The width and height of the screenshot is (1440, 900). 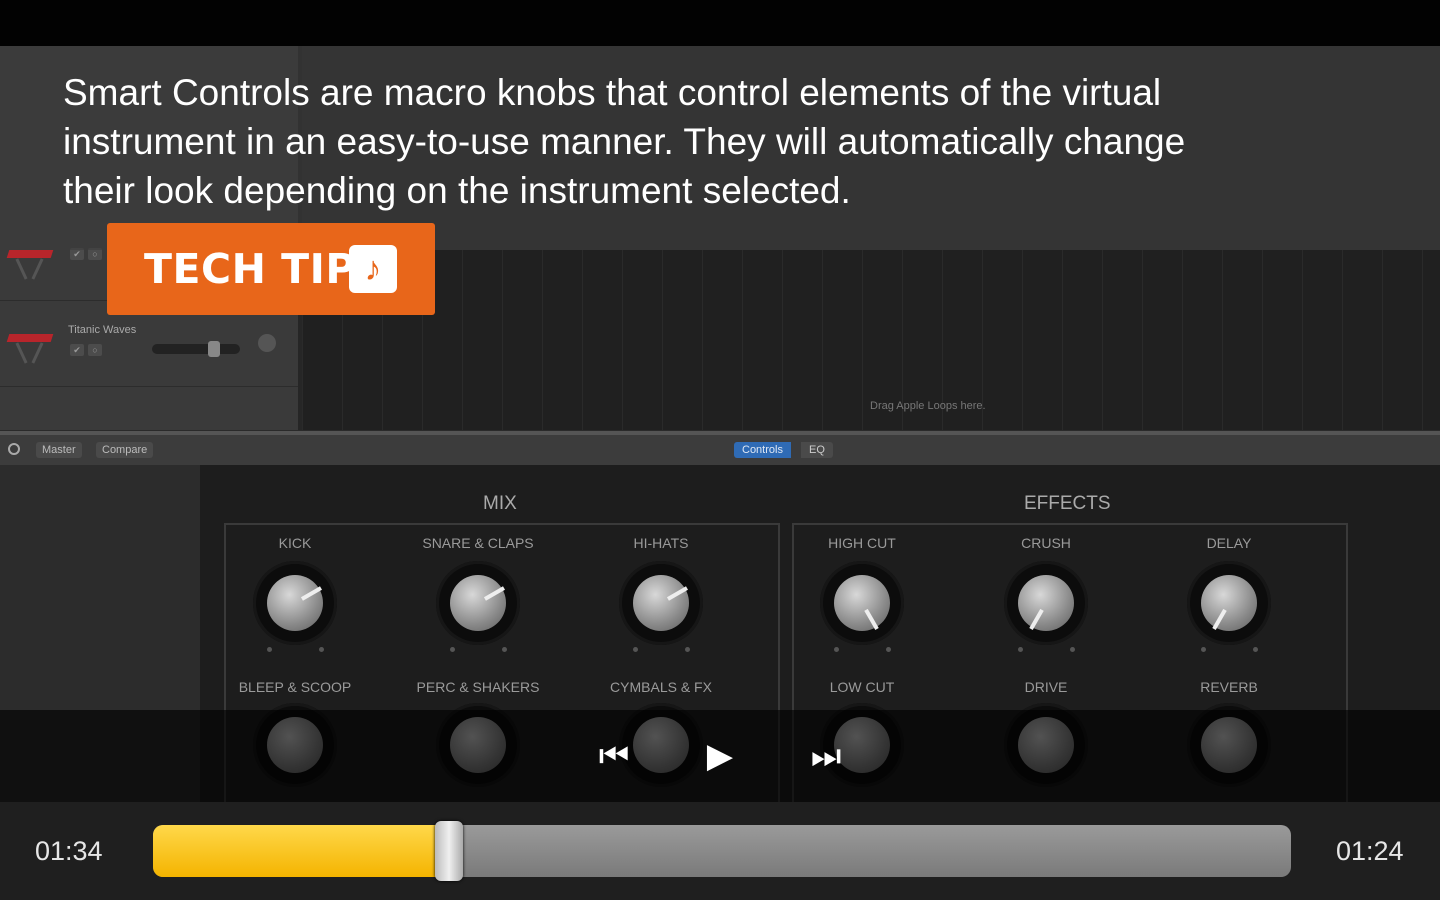 What do you see at coordinates (267, 343) in the screenshot?
I see `track-pan-knob` at bounding box center [267, 343].